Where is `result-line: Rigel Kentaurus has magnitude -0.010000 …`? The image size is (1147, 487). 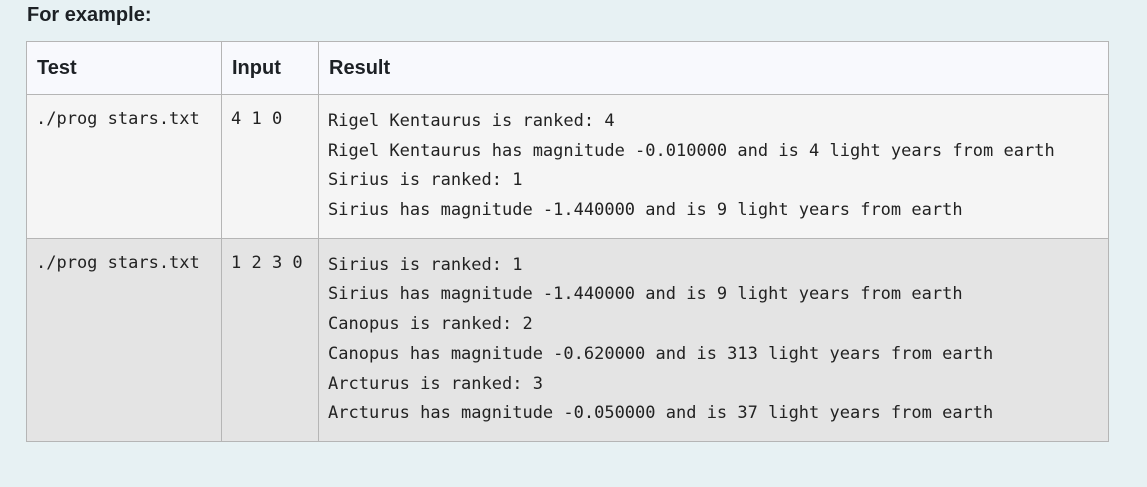 result-line: Rigel Kentaurus has magnitude -0.010000 … is located at coordinates (691, 150).